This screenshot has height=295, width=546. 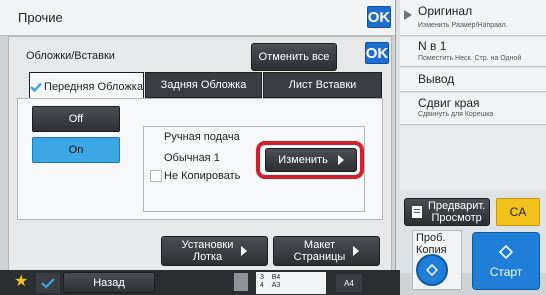 What do you see at coordinates (449, 103) in the screenshot?
I see `margin-shift-title: Сдвиг края` at bounding box center [449, 103].